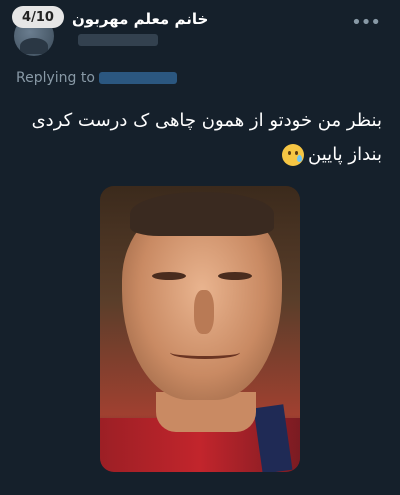 This screenshot has width=400, height=495. What do you see at coordinates (345, 154) in the screenshot?
I see `tweet-text-line-2: بنداز پایین` at bounding box center [345, 154].